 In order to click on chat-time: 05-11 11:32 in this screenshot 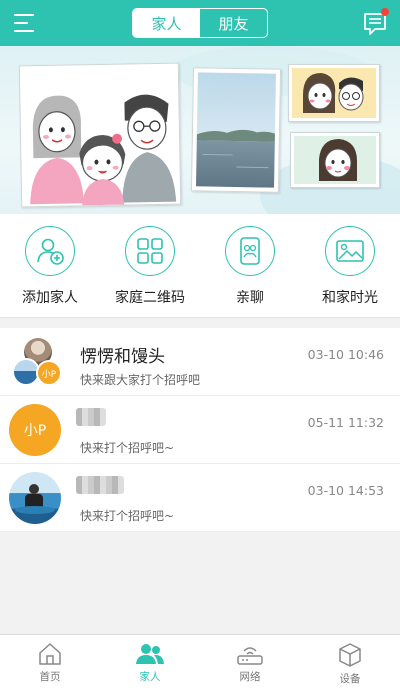, I will do `click(345, 422)`.